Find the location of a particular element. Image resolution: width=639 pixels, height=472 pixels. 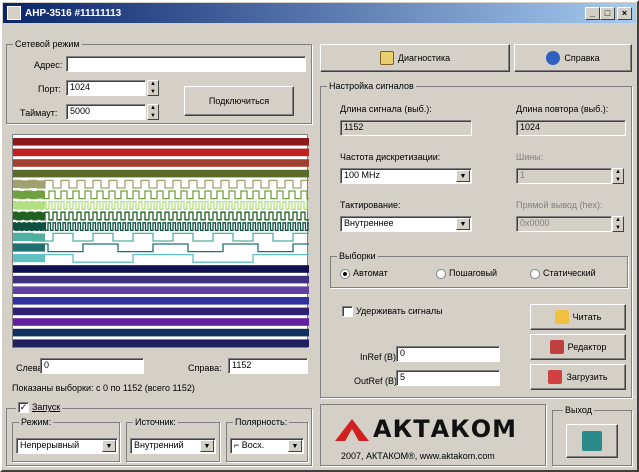

exit-button is located at coordinates (592, 441).